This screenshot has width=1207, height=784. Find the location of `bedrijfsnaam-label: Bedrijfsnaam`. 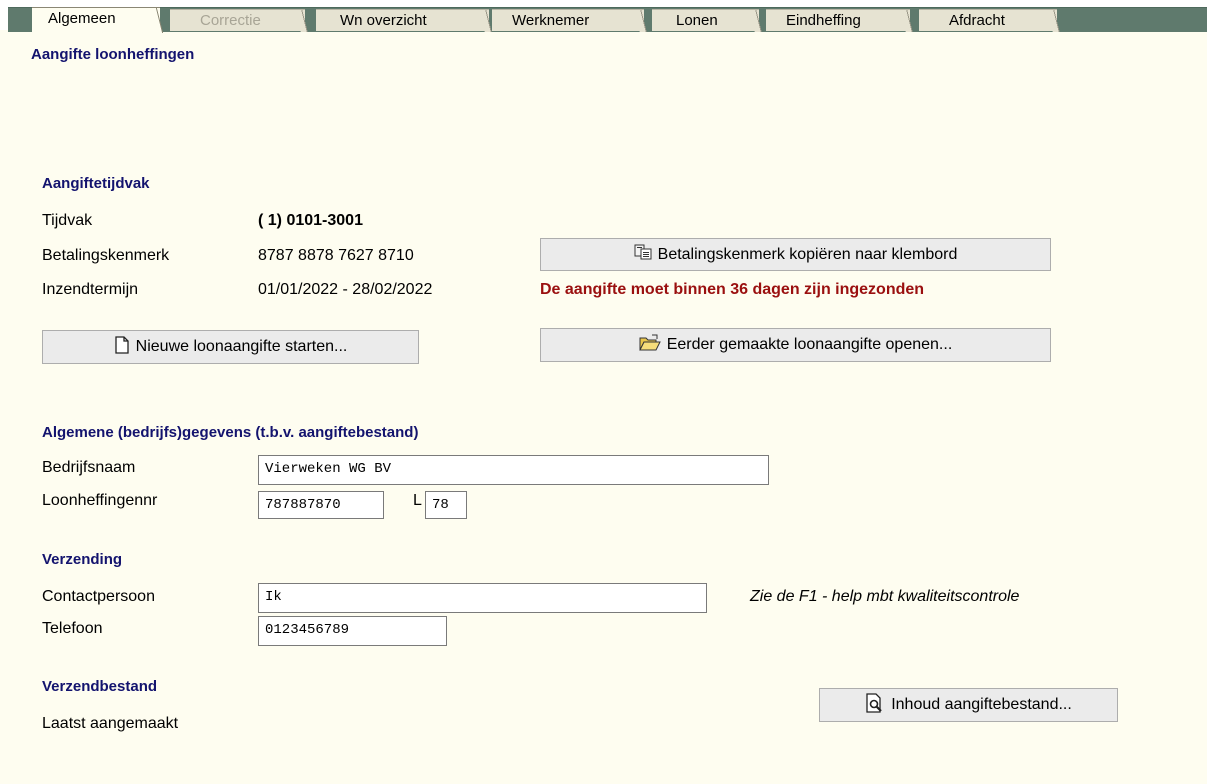

bedrijfsnaam-label: Bedrijfsnaam is located at coordinates (89, 467).